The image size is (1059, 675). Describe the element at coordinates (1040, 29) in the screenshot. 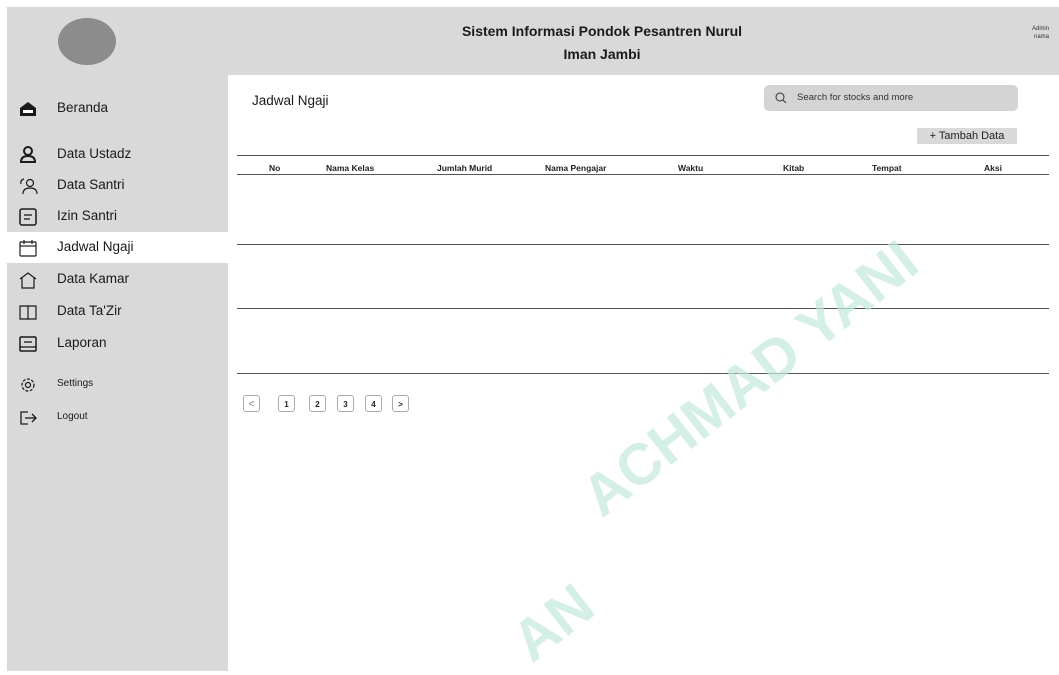

I see `admin-role: Admin` at that location.